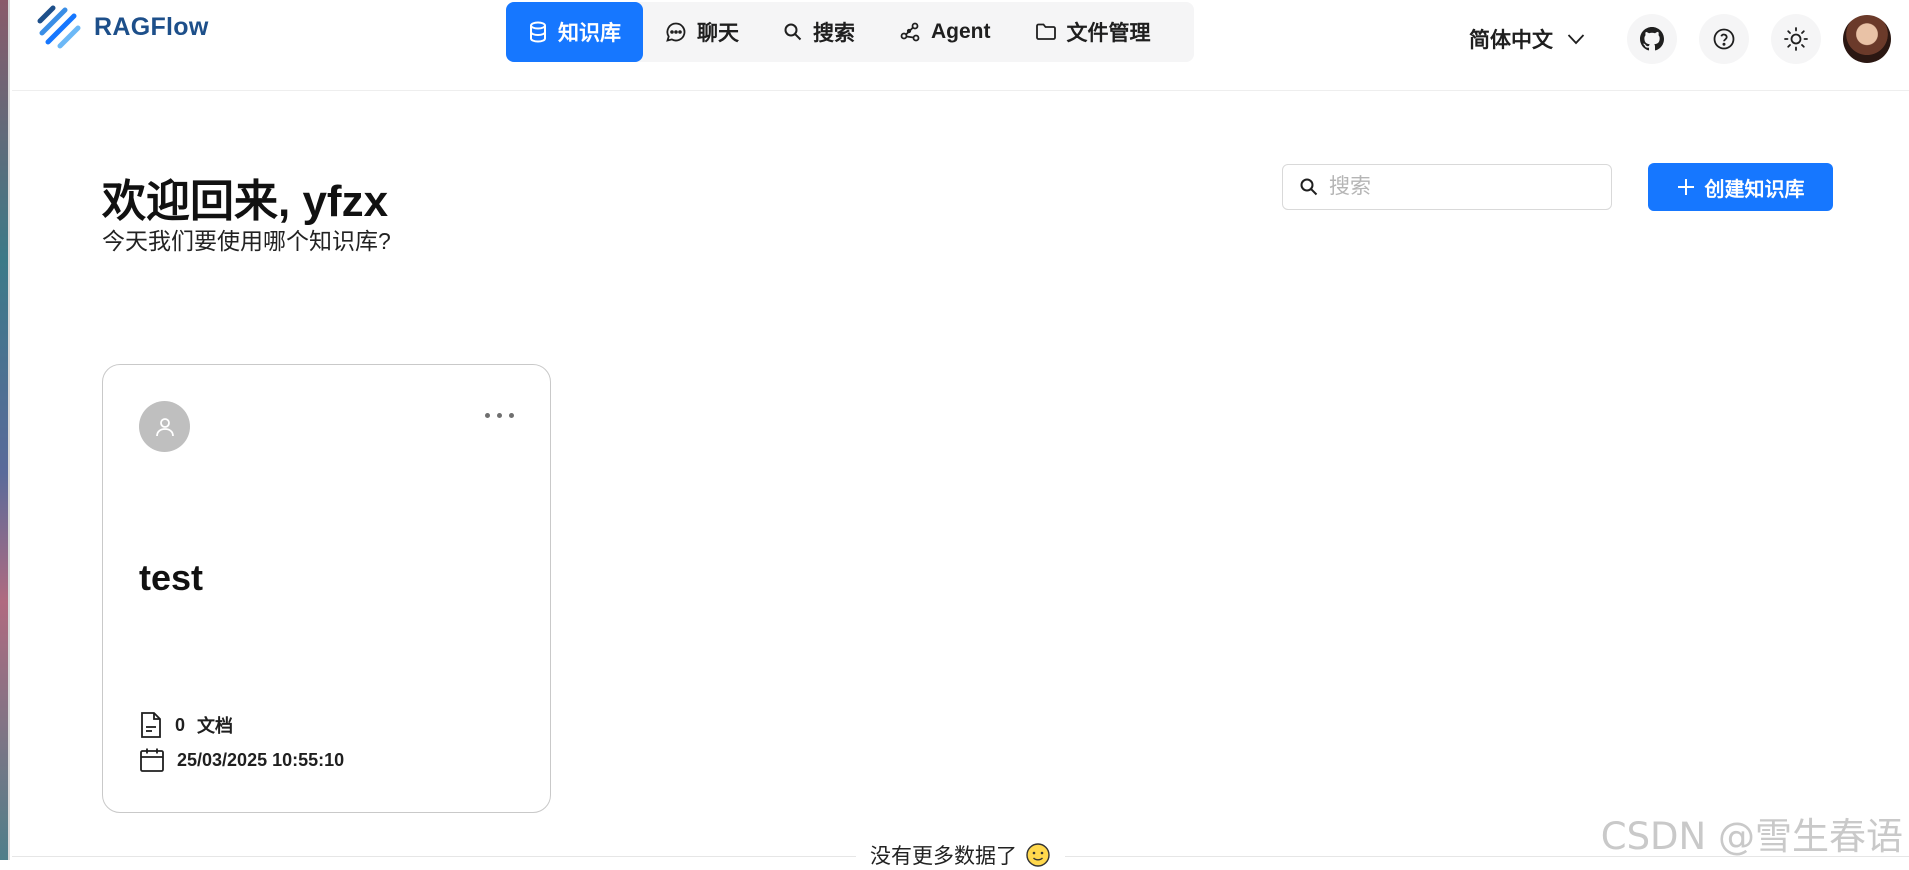  Describe the element at coordinates (589, 33) in the screenshot. I see `nav-tab-label: 知识库` at that location.